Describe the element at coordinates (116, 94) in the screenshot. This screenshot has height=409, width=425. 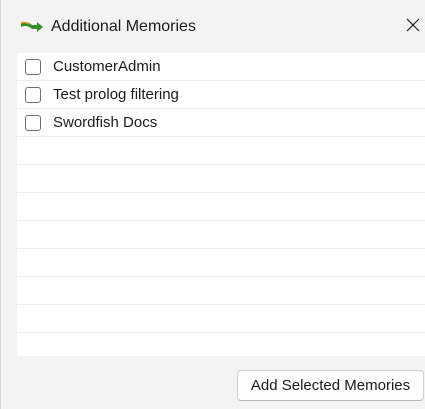
I see `memory-label: Test prolog filtering` at that location.